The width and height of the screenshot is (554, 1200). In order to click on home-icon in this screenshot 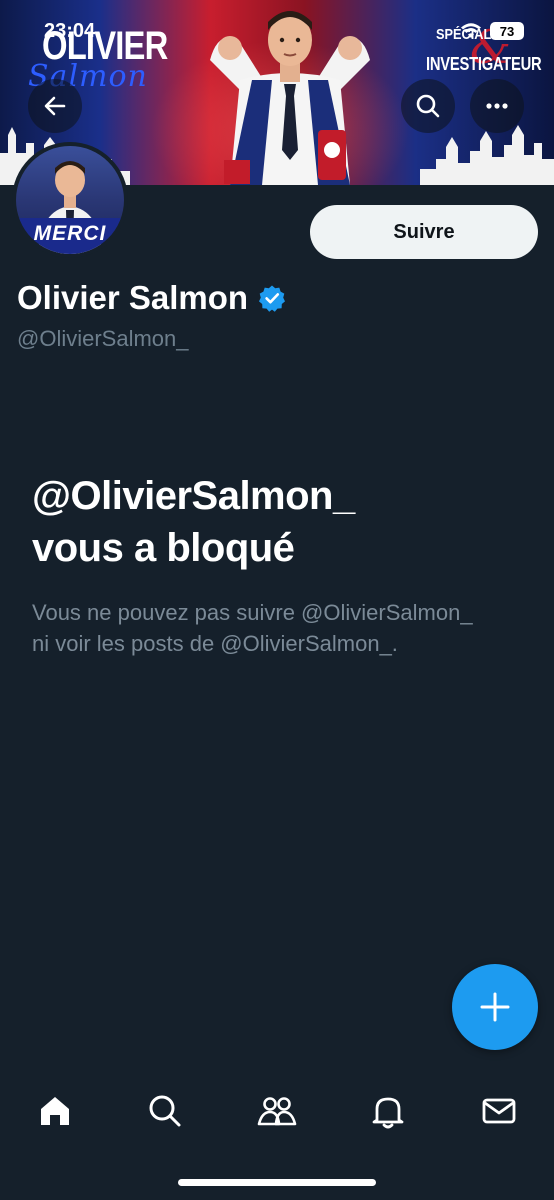, I will do `click(55, 1111)`.